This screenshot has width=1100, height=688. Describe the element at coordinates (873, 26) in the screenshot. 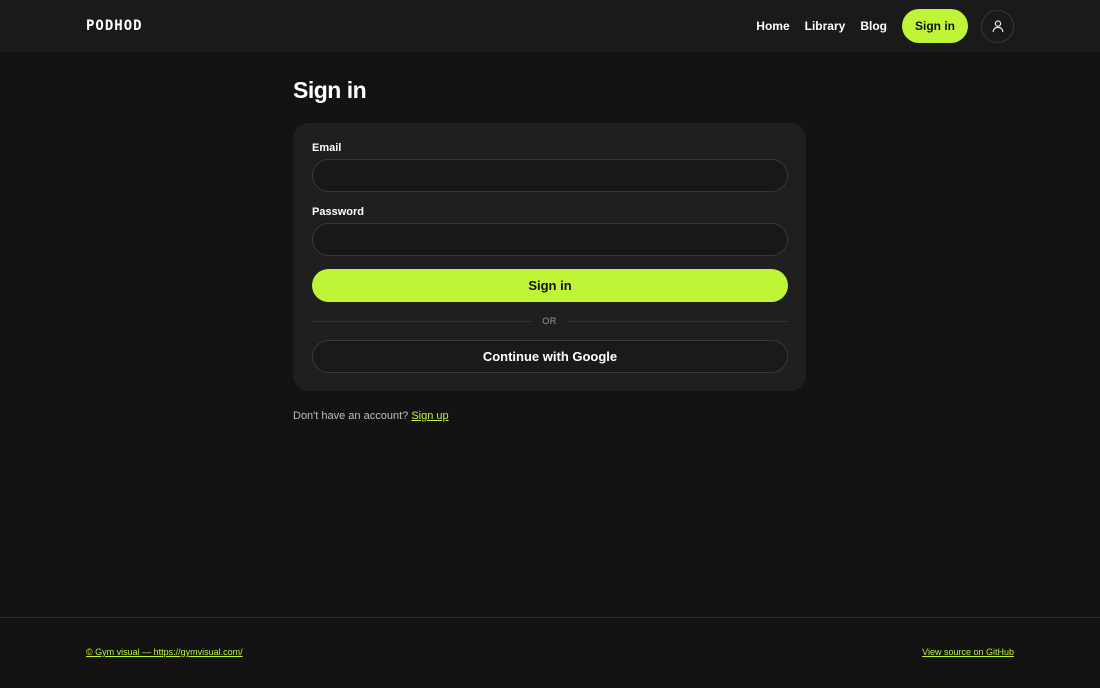

I see `nav-blog-link: Blog` at that location.